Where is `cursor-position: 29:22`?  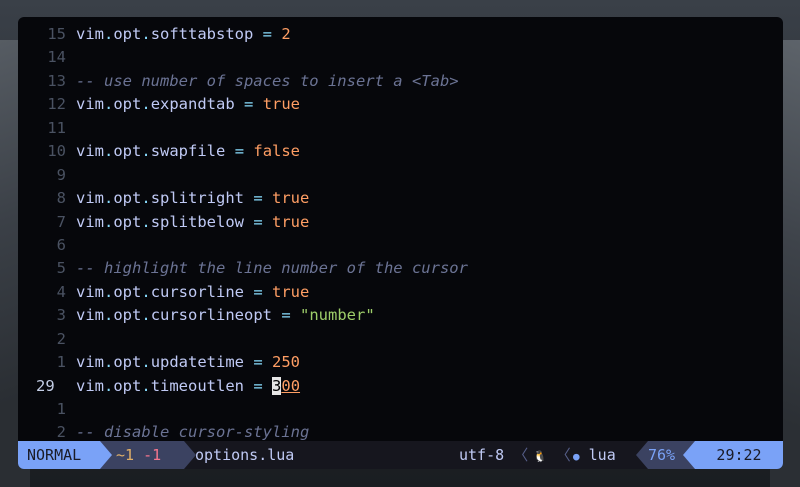 cursor-position: 29:22 is located at coordinates (739, 455).